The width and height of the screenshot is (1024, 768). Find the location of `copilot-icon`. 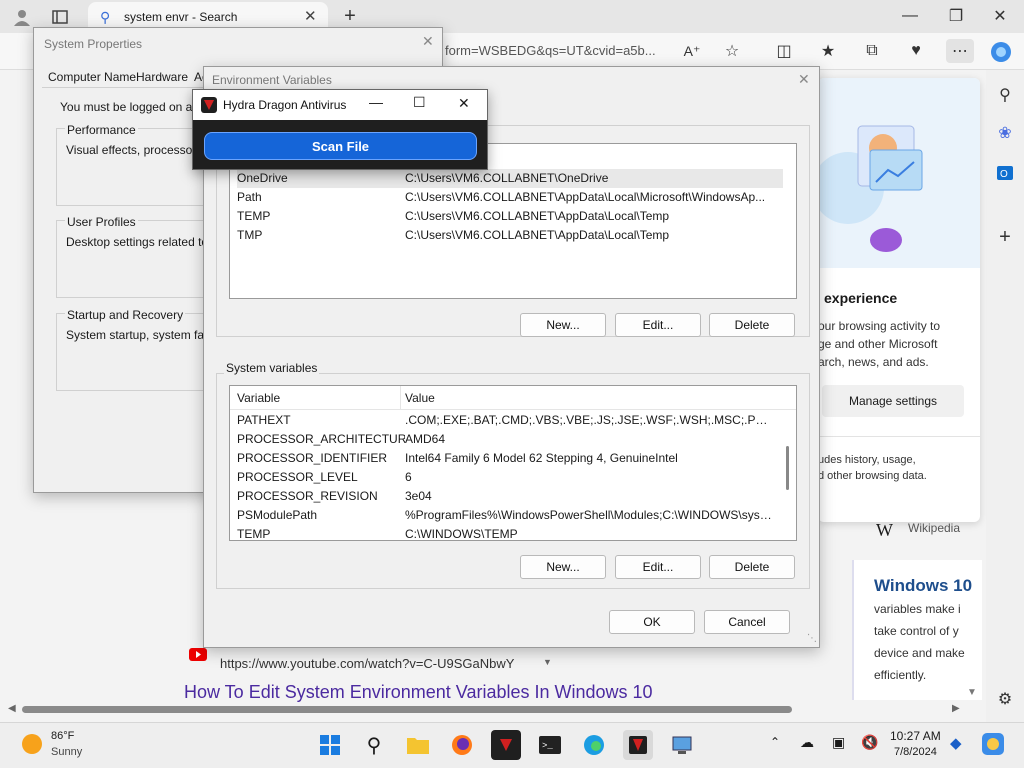

copilot-icon is located at coordinates (1001, 52).